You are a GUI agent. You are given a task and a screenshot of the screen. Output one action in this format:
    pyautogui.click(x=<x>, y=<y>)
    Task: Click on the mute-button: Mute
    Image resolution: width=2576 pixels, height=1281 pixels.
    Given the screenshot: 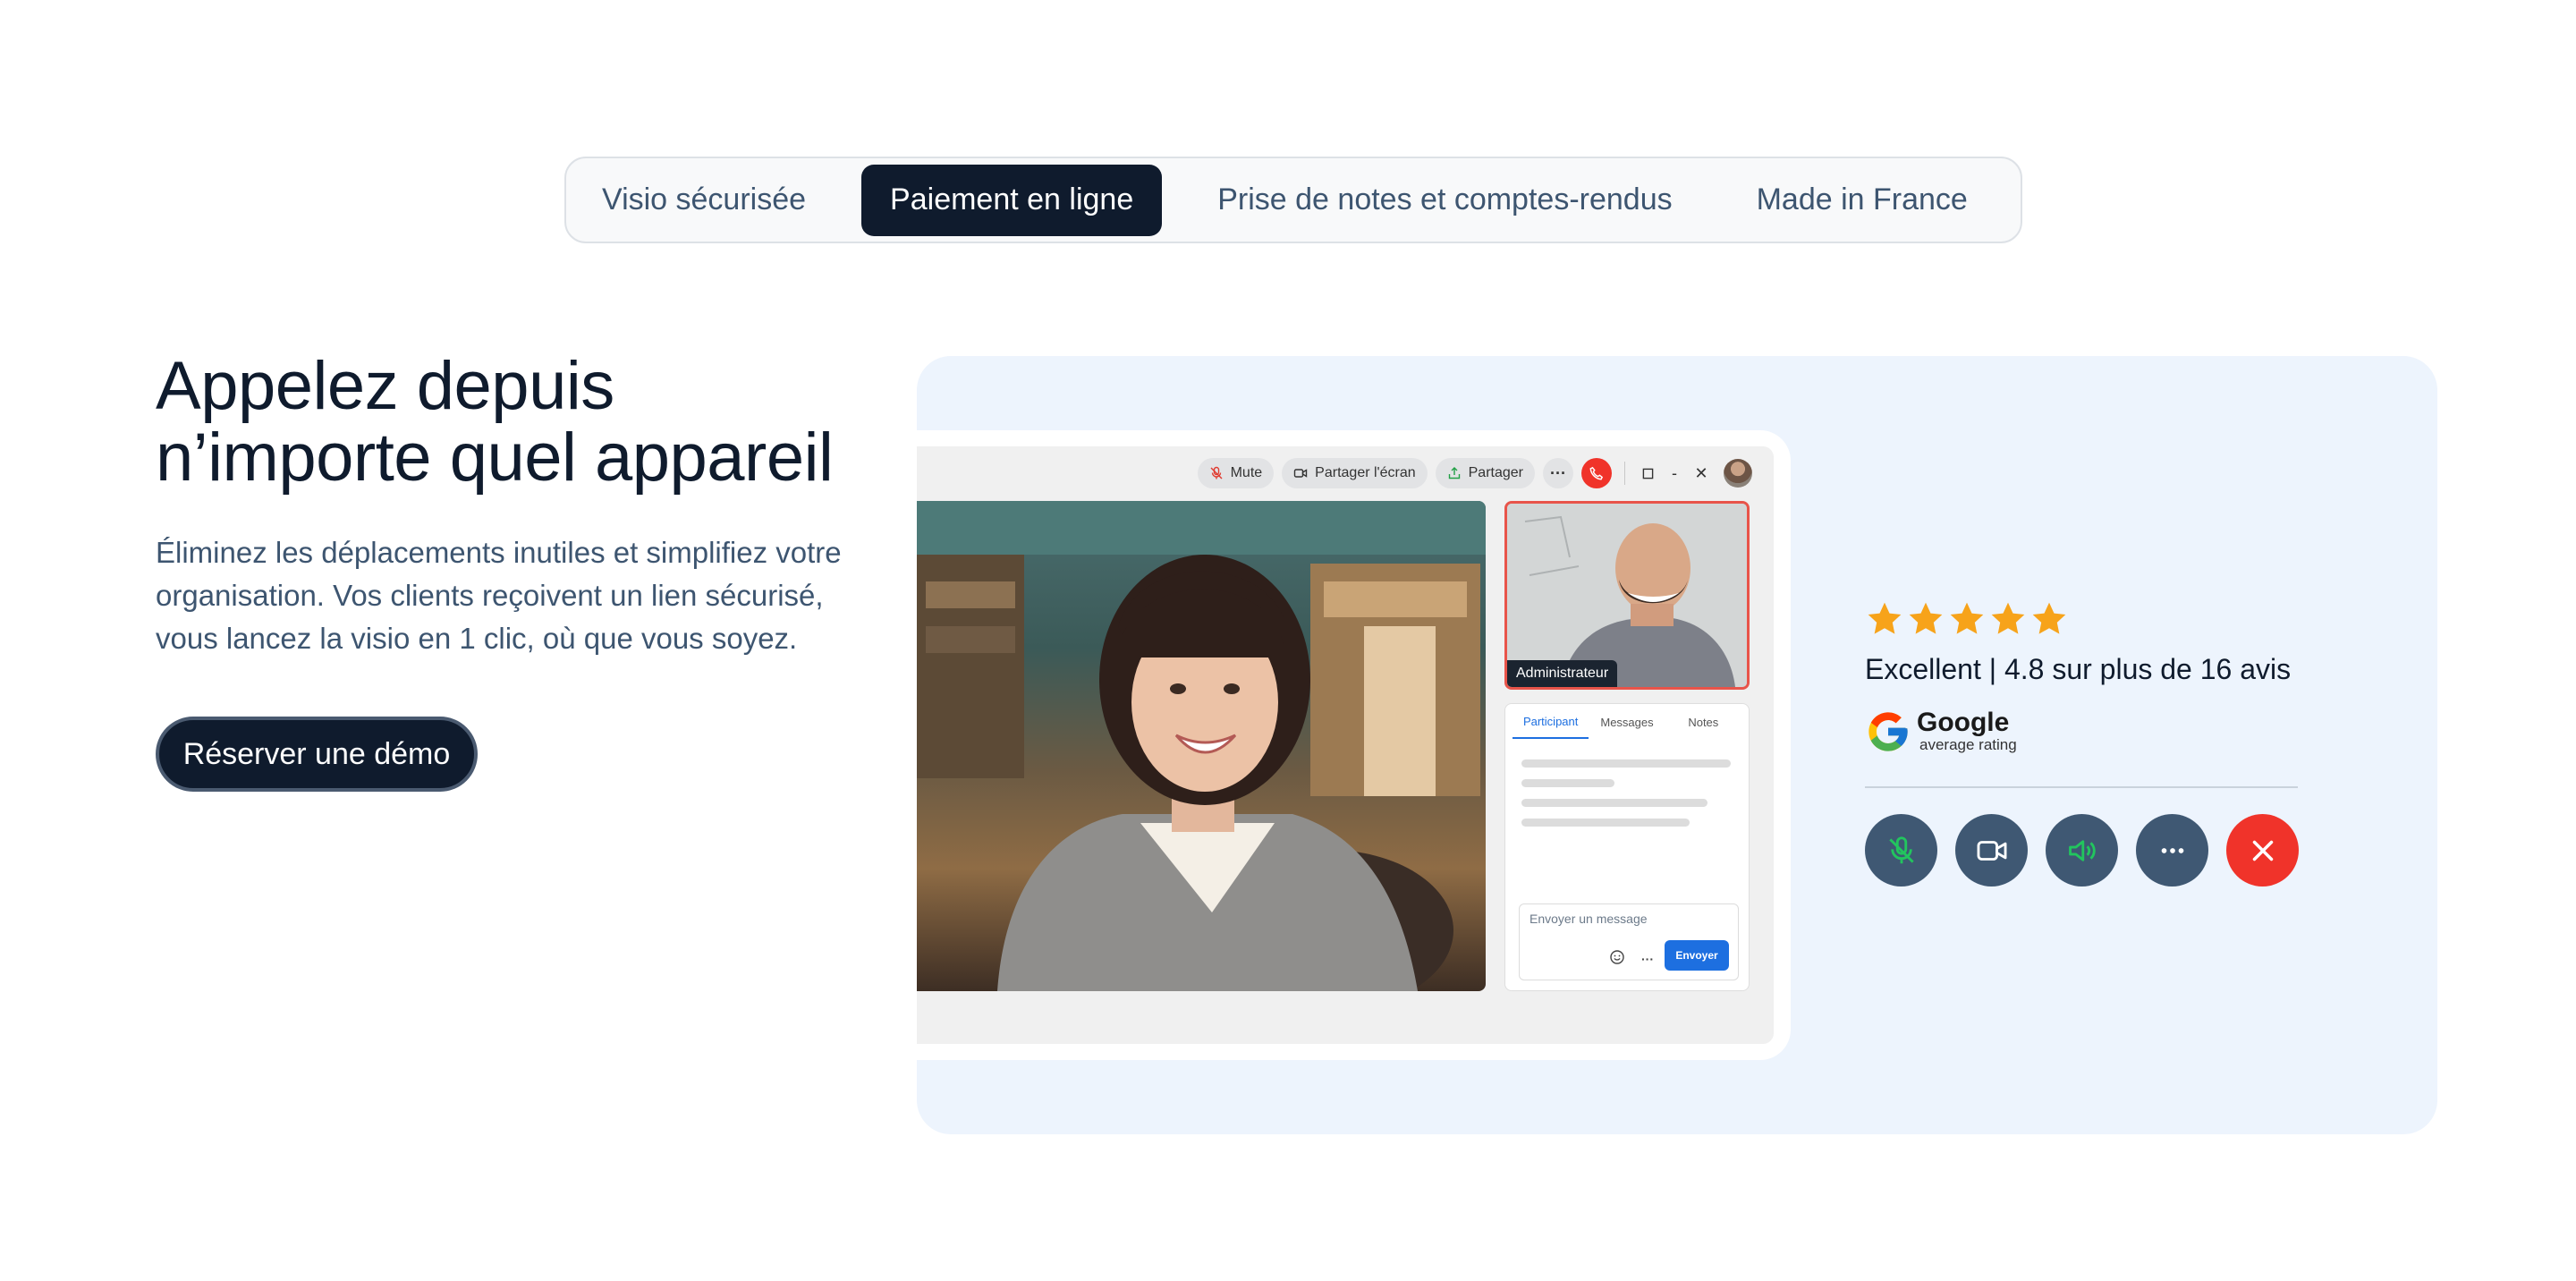 What is the action you would take?
    pyautogui.click(x=1236, y=473)
    